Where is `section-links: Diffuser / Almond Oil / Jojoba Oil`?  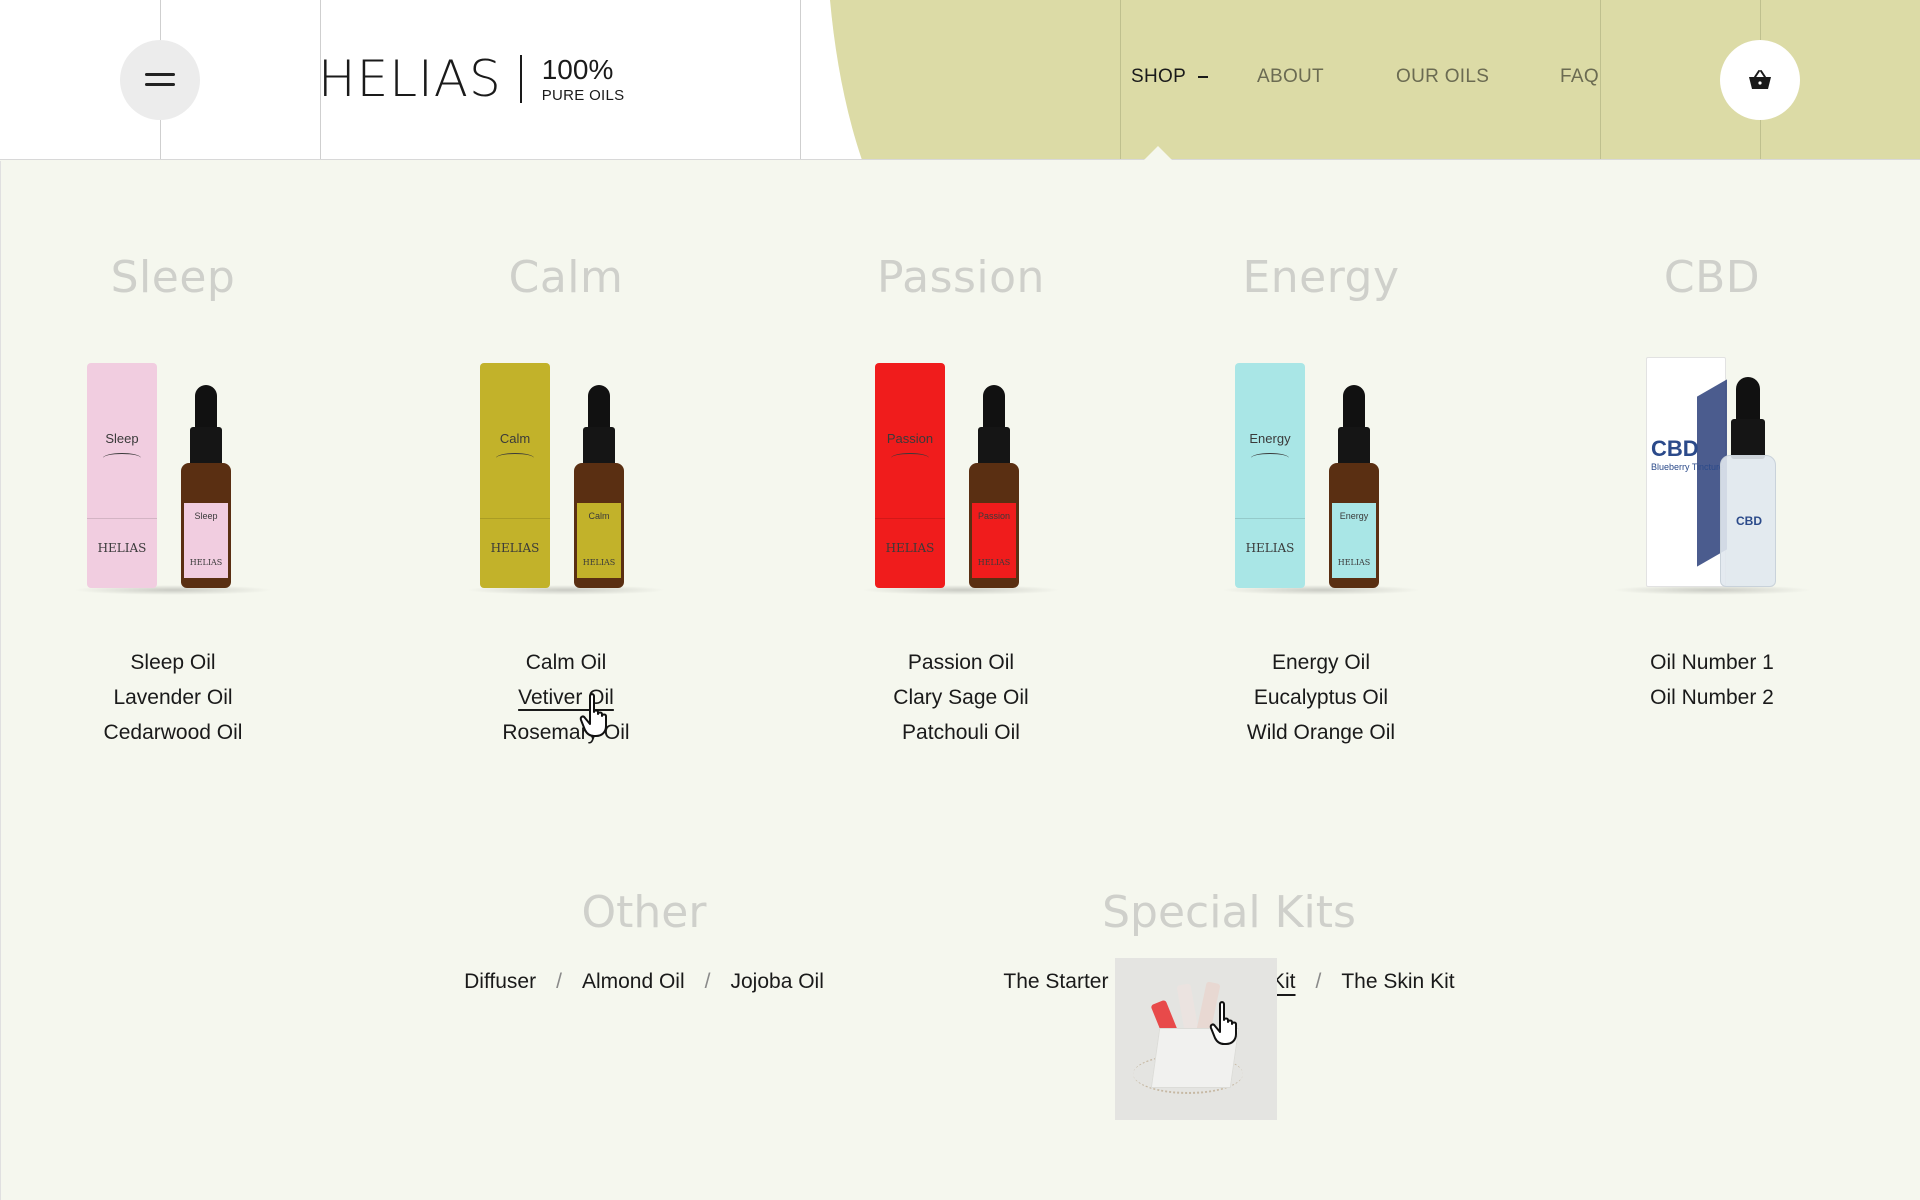
section-links: Diffuser / Almond Oil / Jojoba Oil is located at coordinates (644, 982).